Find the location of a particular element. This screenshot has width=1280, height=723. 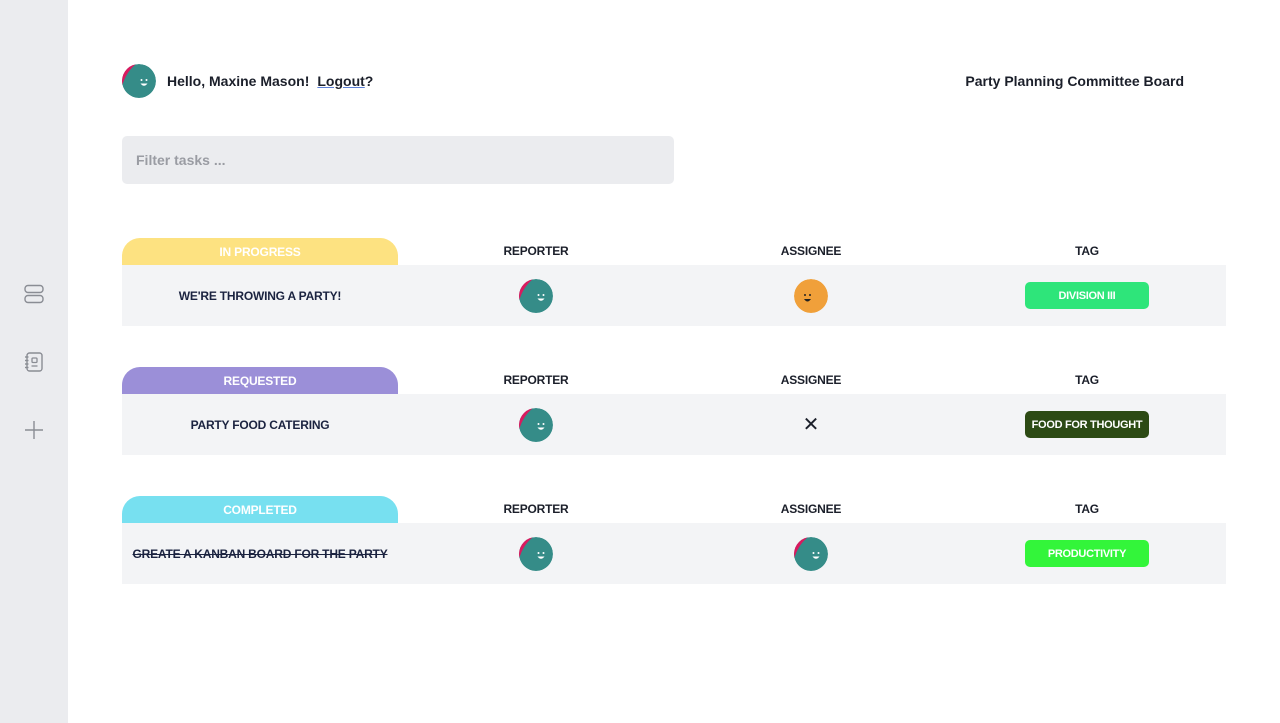

user-header: Hello, Maxine Mason! Logout? is located at coordinates (247, 81).